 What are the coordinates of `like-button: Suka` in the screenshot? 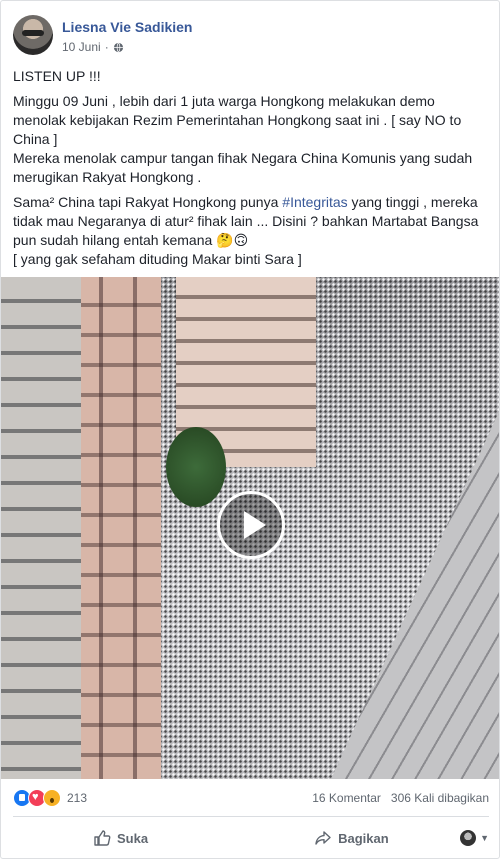 It's located at (120, 838).